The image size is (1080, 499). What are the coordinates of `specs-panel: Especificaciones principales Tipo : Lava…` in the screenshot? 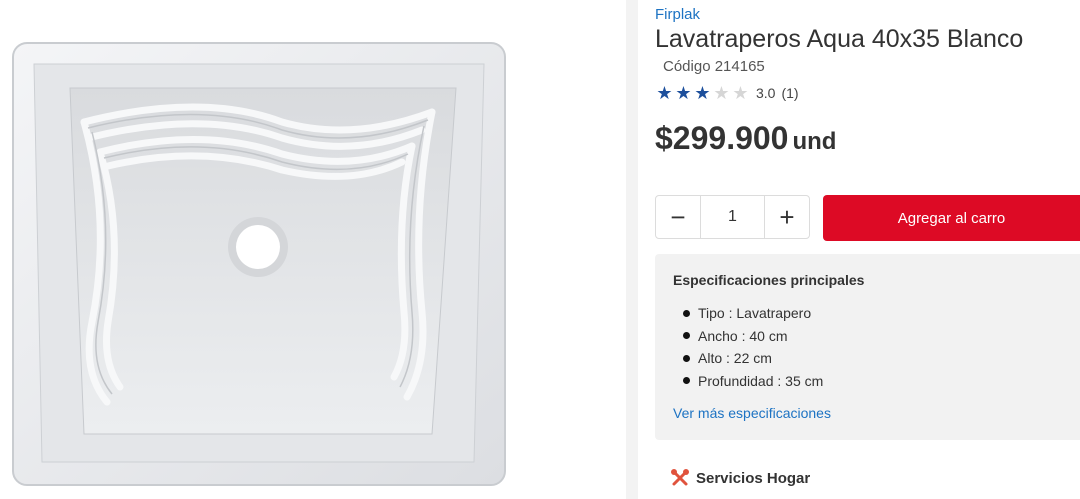 It's located at (867, 347).